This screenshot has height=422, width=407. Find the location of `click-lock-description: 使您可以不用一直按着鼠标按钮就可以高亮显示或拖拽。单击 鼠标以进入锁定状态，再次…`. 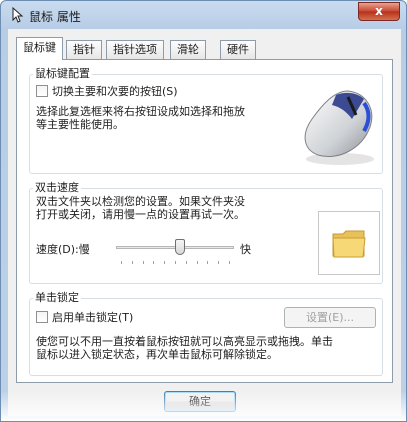

click-lock-description: 使您可以不用一直按着鼠标按钮就可以高亮显示或拖拽。单击 鼠标以进入锁定状态，再次… is located at coordinates (184, 348).